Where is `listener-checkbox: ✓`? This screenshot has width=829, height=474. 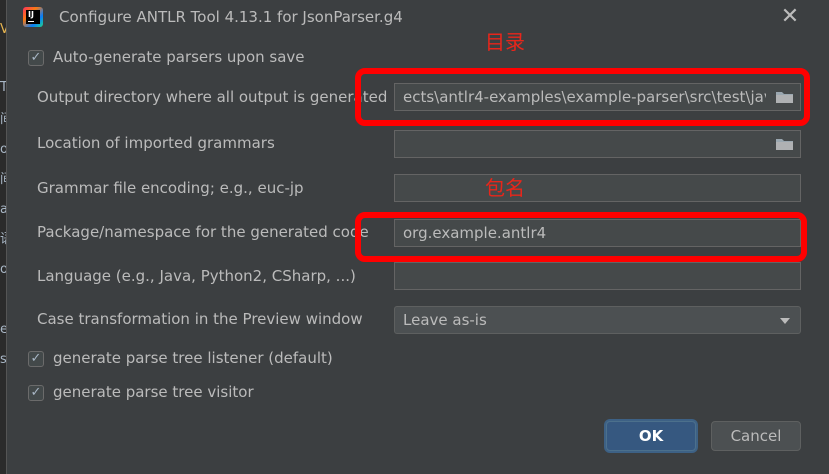
listener-checkbox: ✓ is located at coordinates (36, 359).